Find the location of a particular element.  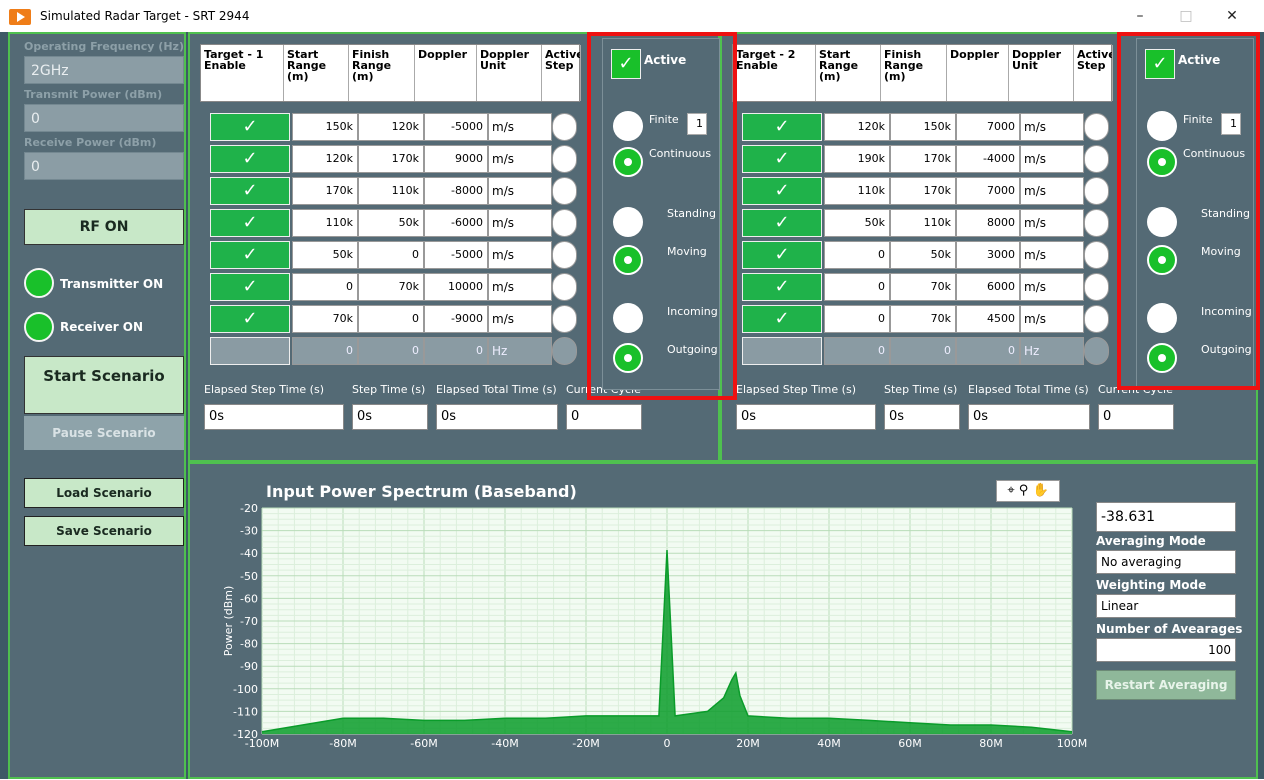

pause-scenario-button: Pause Scenario is located at coordinates (104, 433).